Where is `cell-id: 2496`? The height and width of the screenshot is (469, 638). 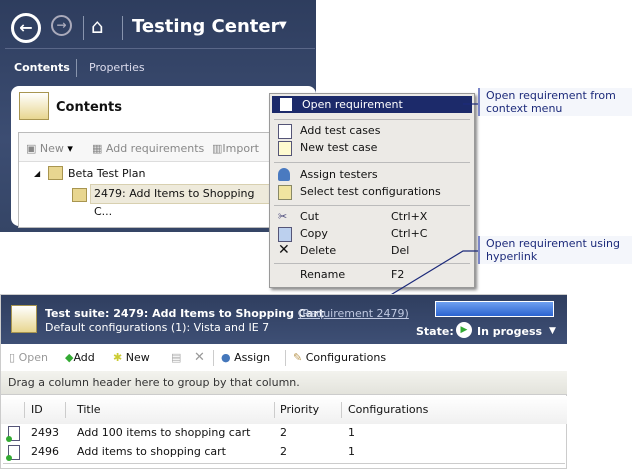
cell-id: 2496 is located at coordinates (45, 451).